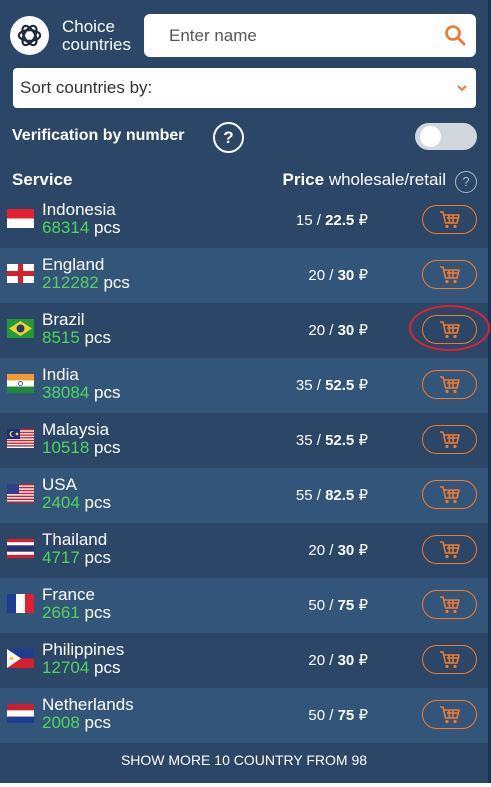 The height and width of the screenshot is (787, 491). Describe the element at coordinates (244, 660) in the screenshot. I see `country-row-philippines: Philippines 12704 pcs 20 / 30 ₽` at that location.